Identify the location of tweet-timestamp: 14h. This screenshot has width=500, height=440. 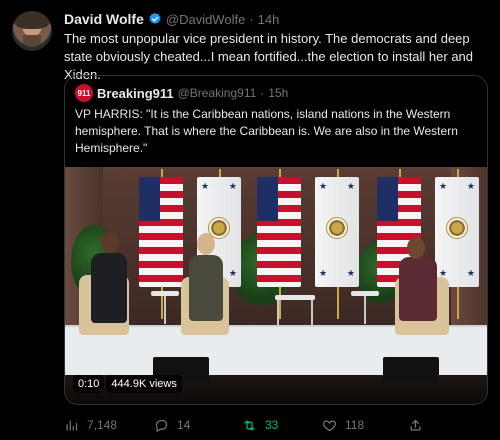
(269, 19).